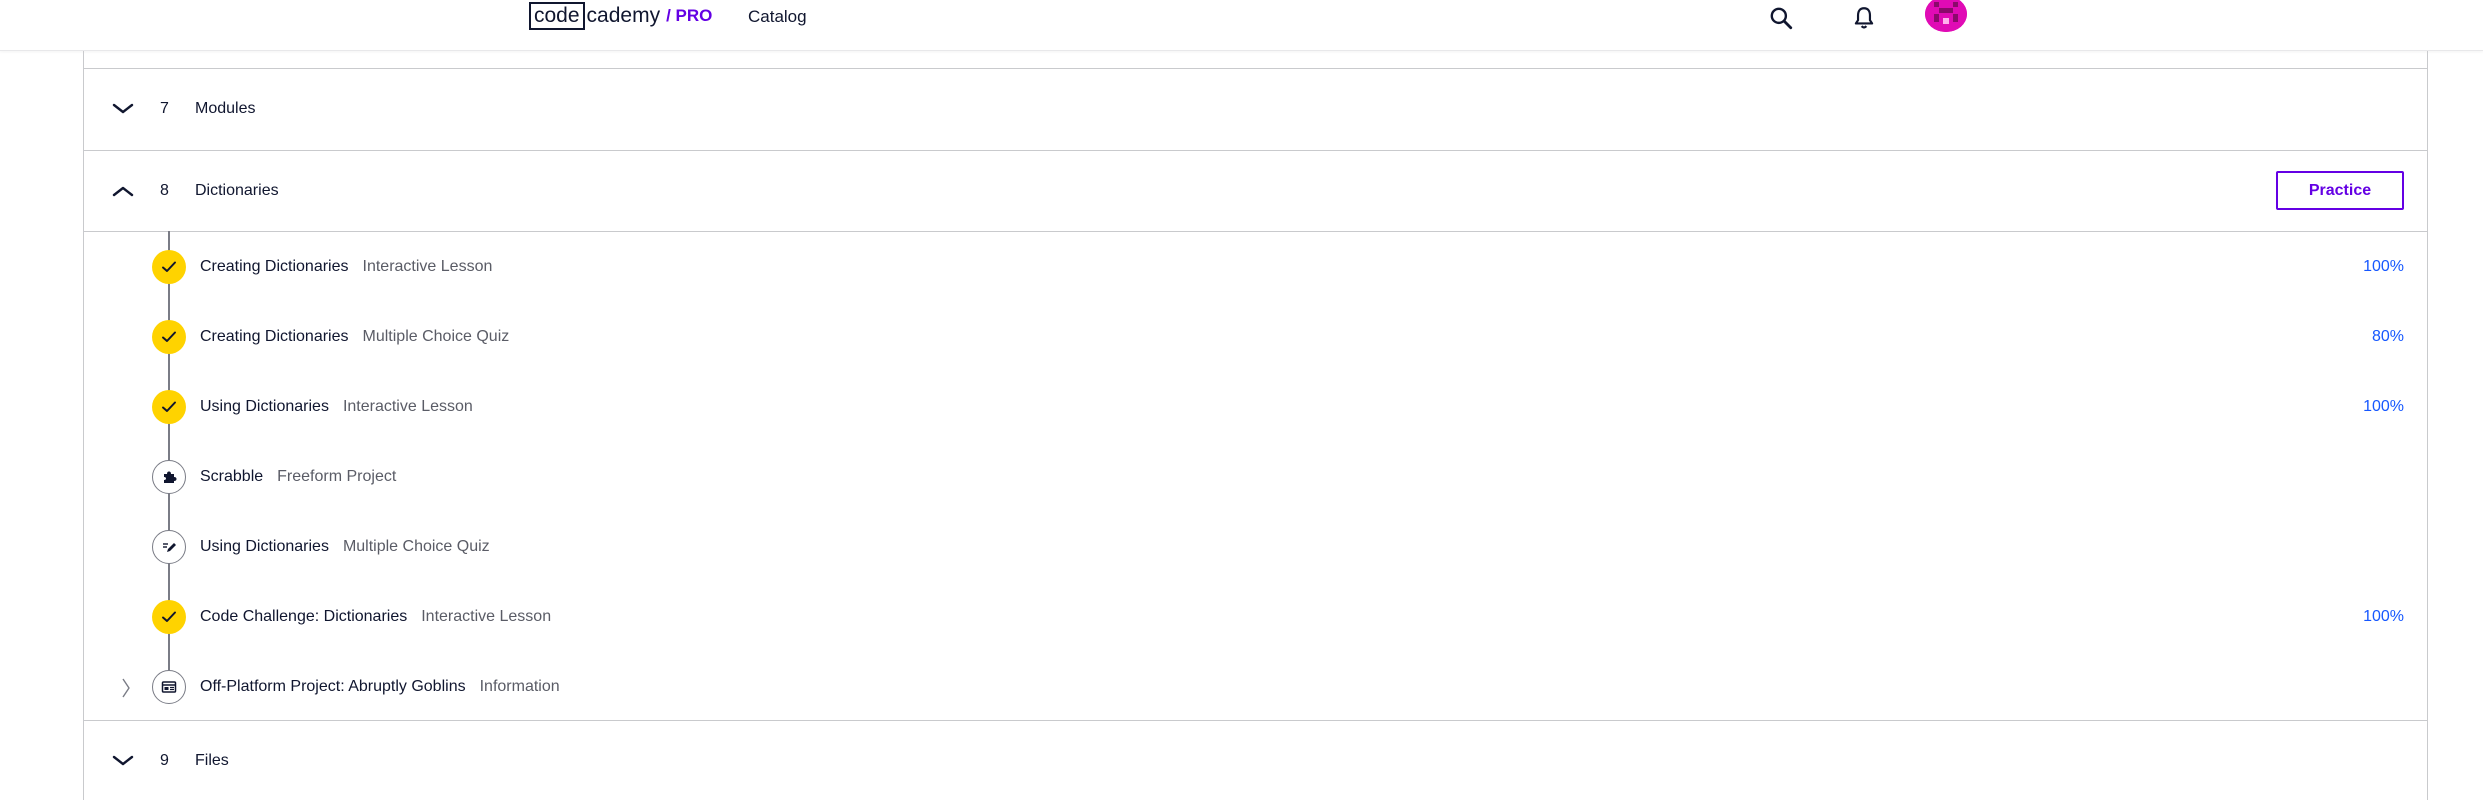  I want to click on lesson-title-line: Creating Dictionaries Interactive Lesson, so click(346, 267).